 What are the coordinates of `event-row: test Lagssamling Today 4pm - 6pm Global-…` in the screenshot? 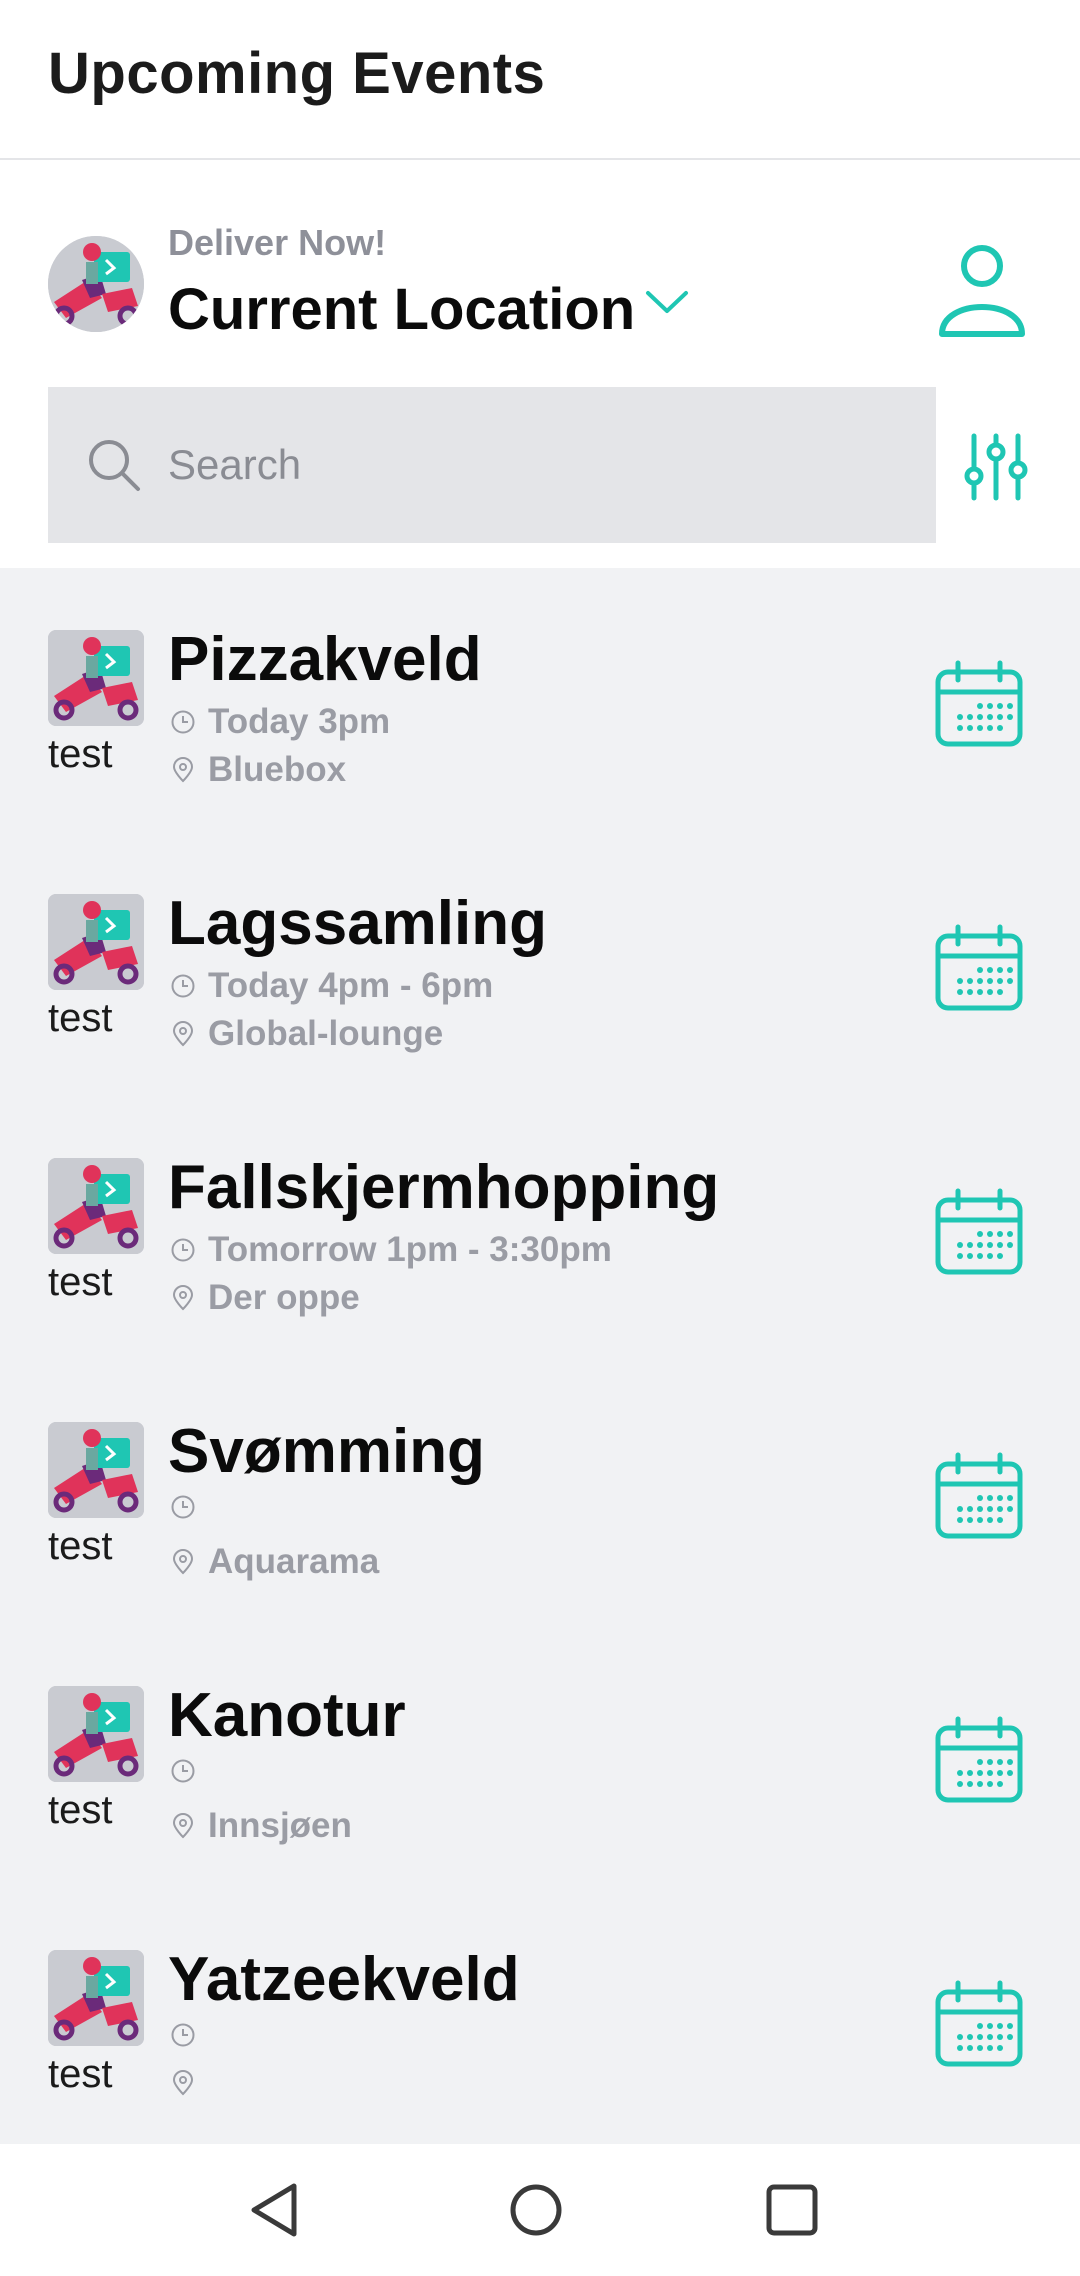 It's located at (540, 964).